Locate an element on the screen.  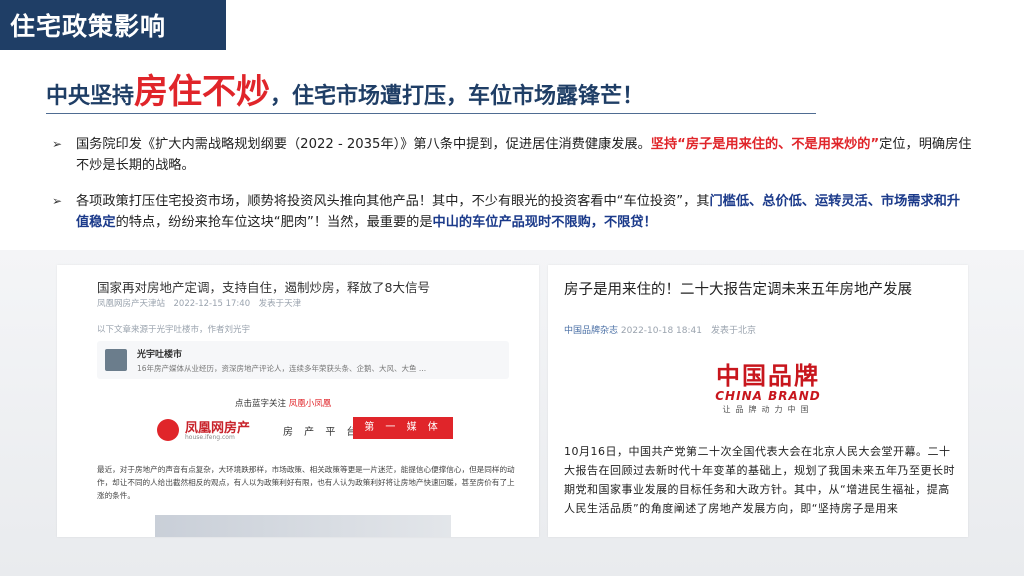
banner-slogan-highlight: 第 一 媒 体 is located at coordinates (403, 428).